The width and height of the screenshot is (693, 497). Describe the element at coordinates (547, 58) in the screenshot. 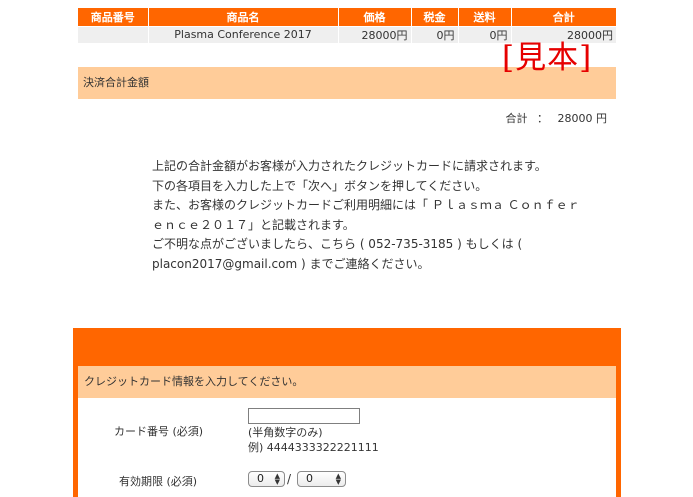

I see `sample-stamp: [見本]` at that location.